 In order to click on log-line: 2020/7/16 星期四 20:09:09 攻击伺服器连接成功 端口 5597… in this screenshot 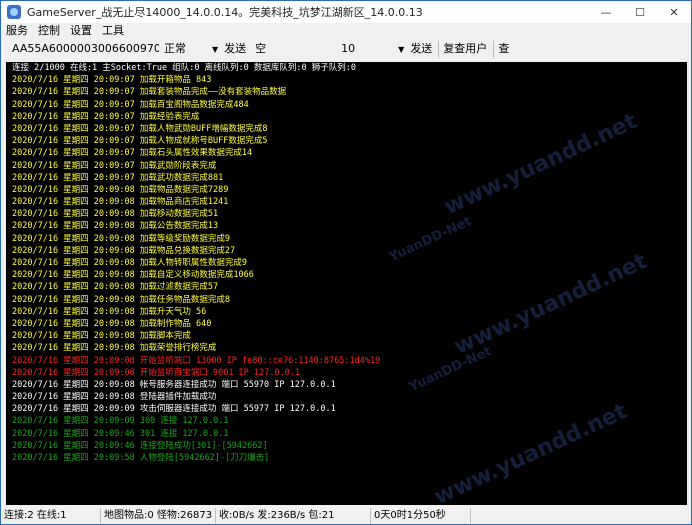, I will do `click(174, 409)`.